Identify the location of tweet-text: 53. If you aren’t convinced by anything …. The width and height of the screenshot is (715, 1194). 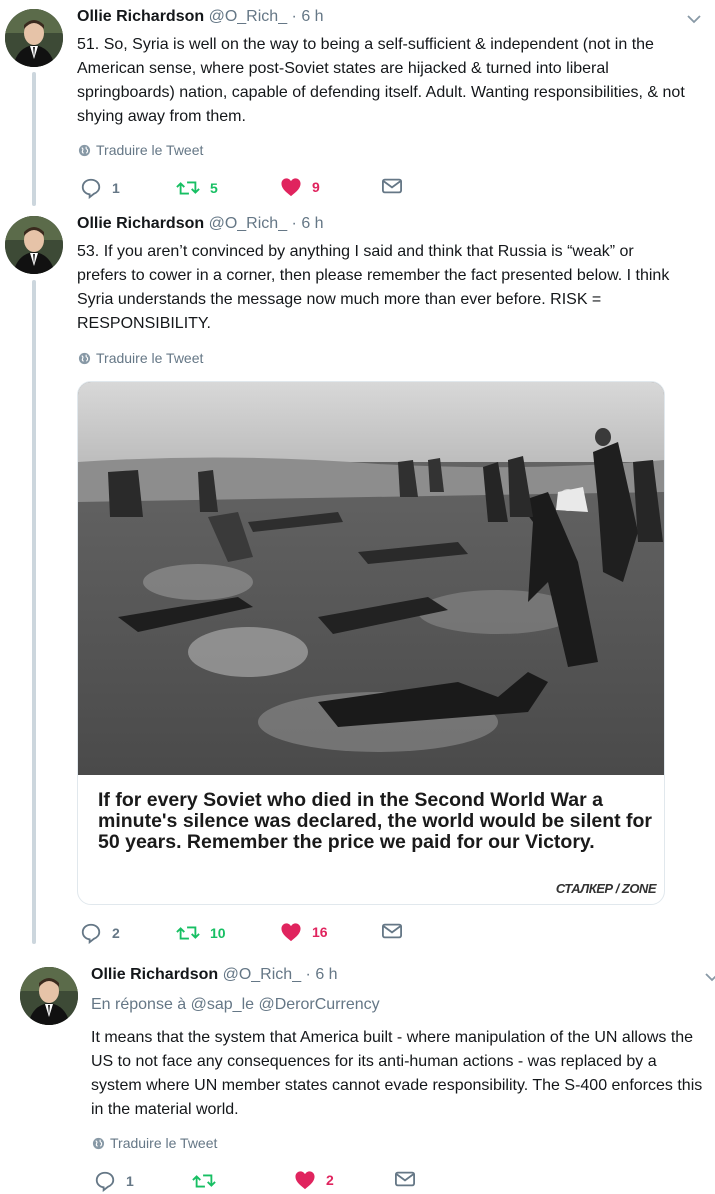
(373, 287).